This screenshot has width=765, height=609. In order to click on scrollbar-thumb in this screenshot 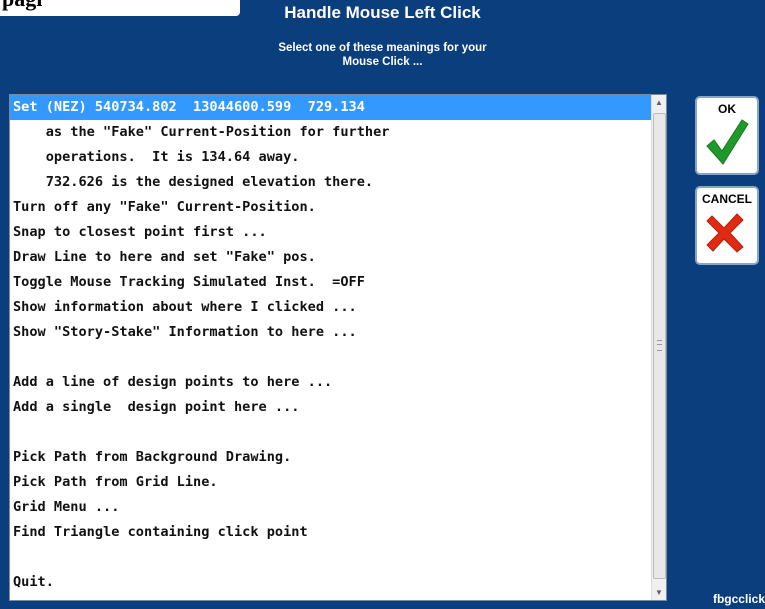, I will do `click(659, 346)`.